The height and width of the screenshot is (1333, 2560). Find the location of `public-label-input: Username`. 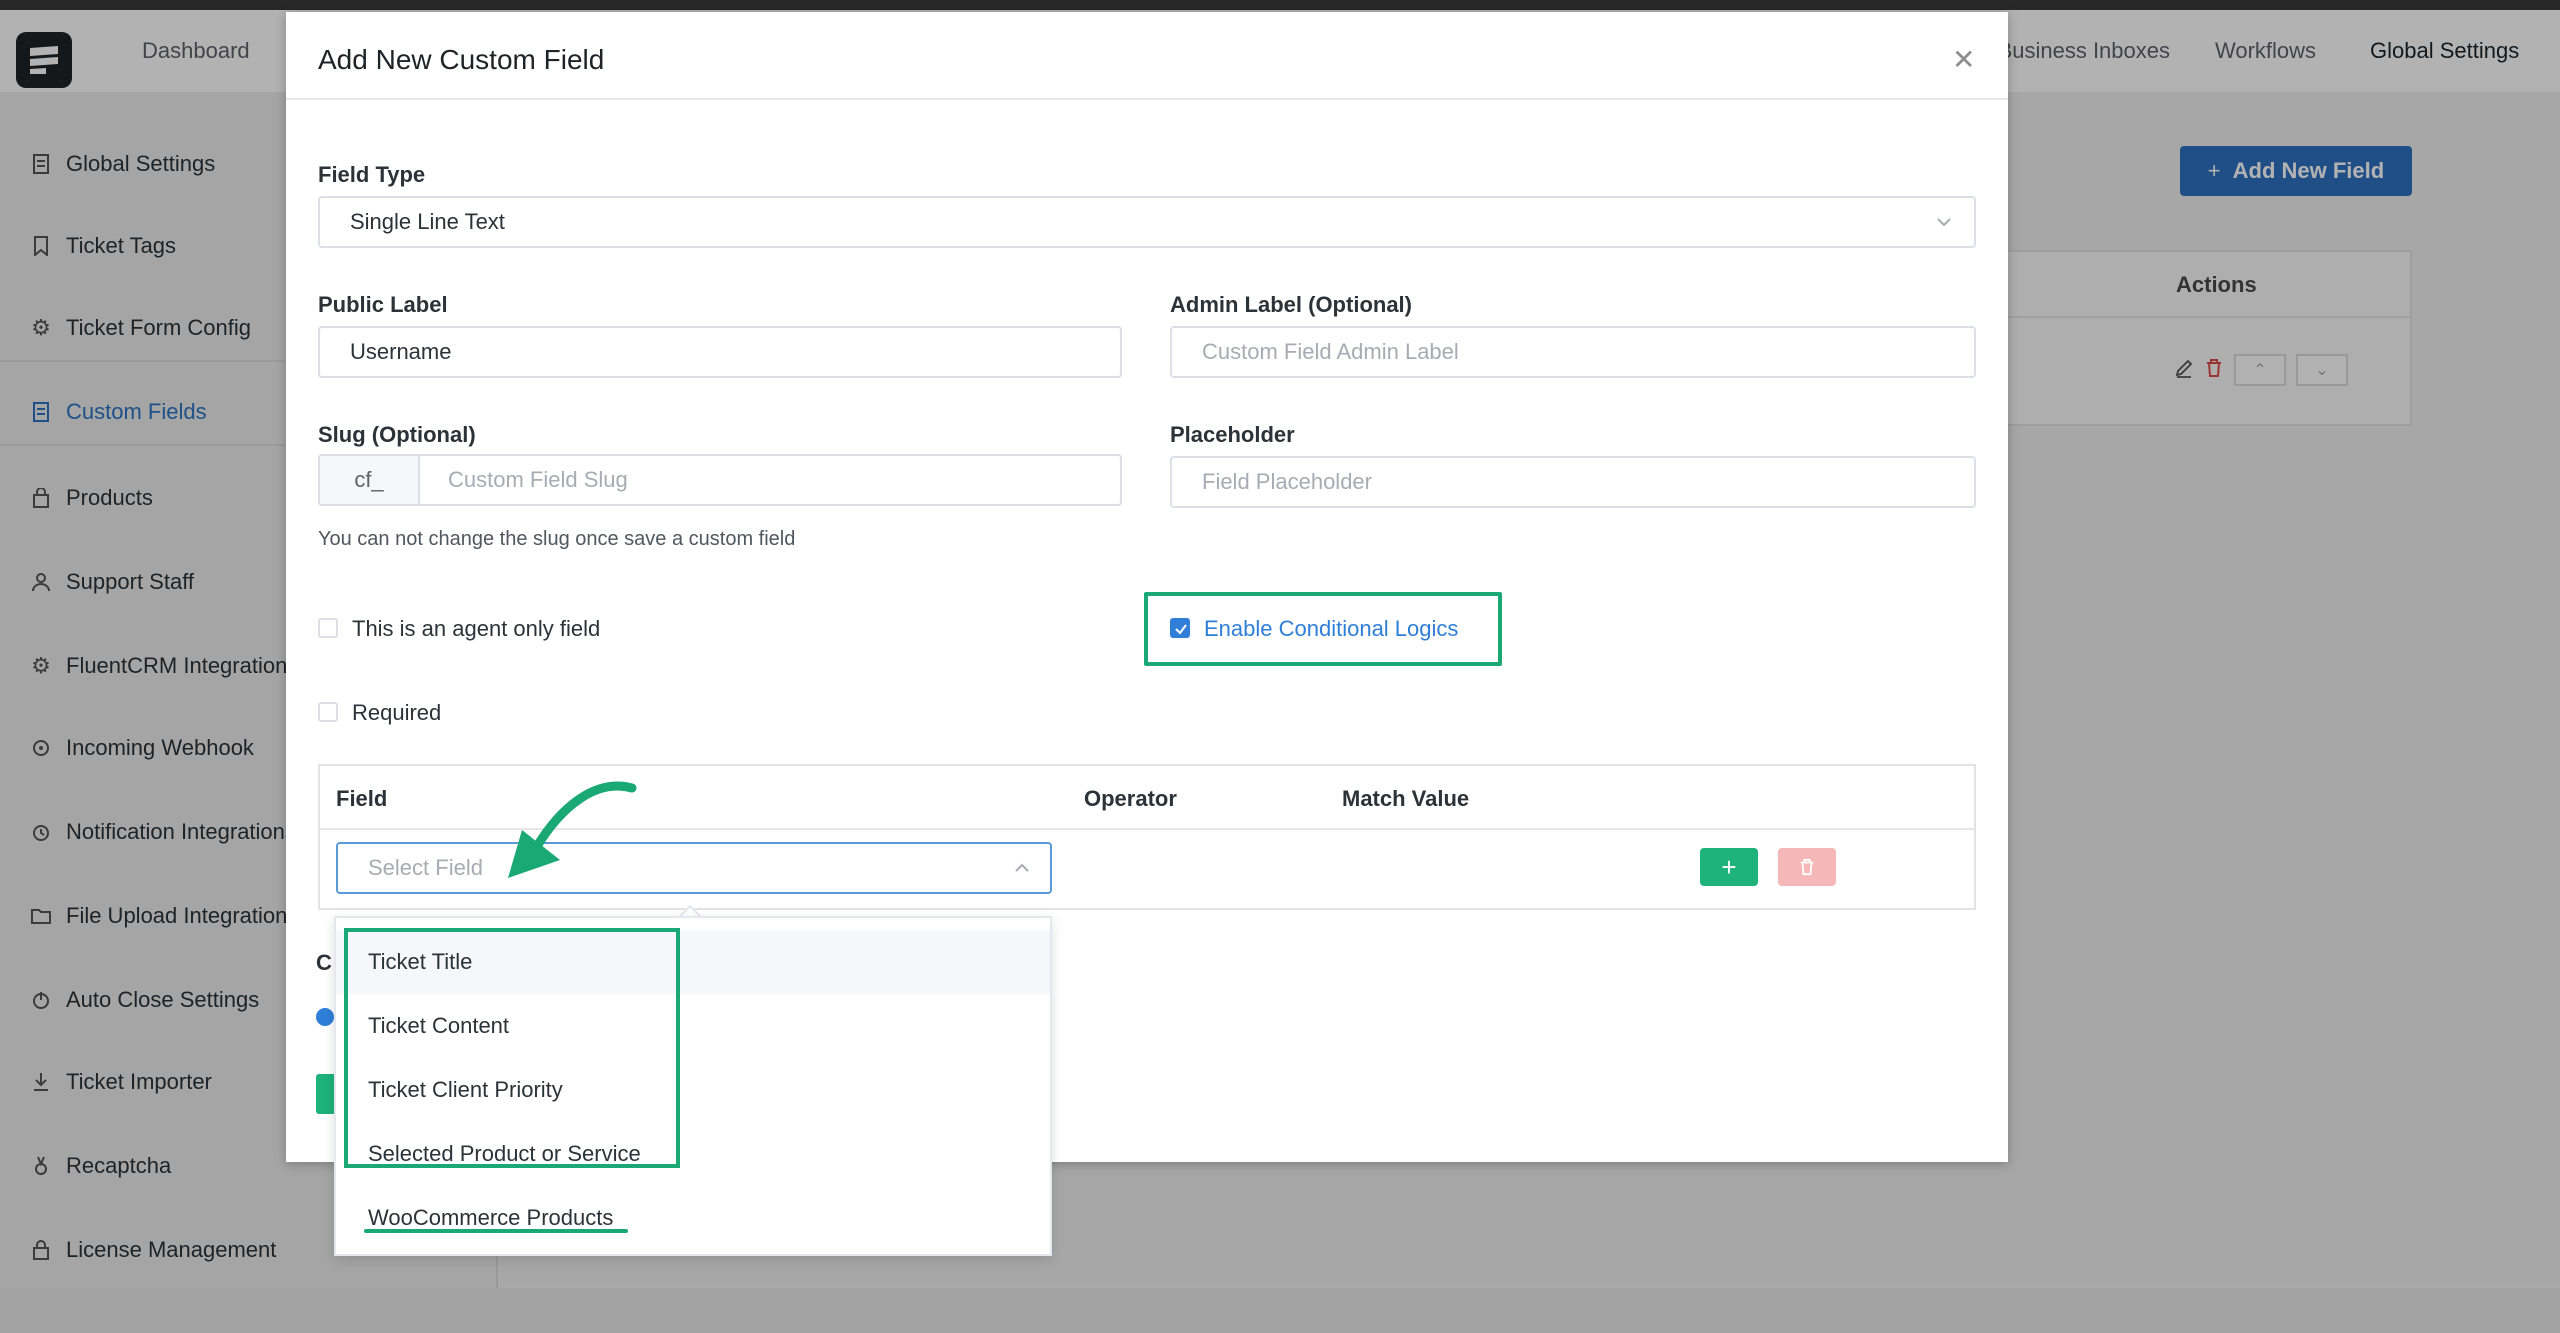

public-label-input: Username is located at coordinates (720, 352).